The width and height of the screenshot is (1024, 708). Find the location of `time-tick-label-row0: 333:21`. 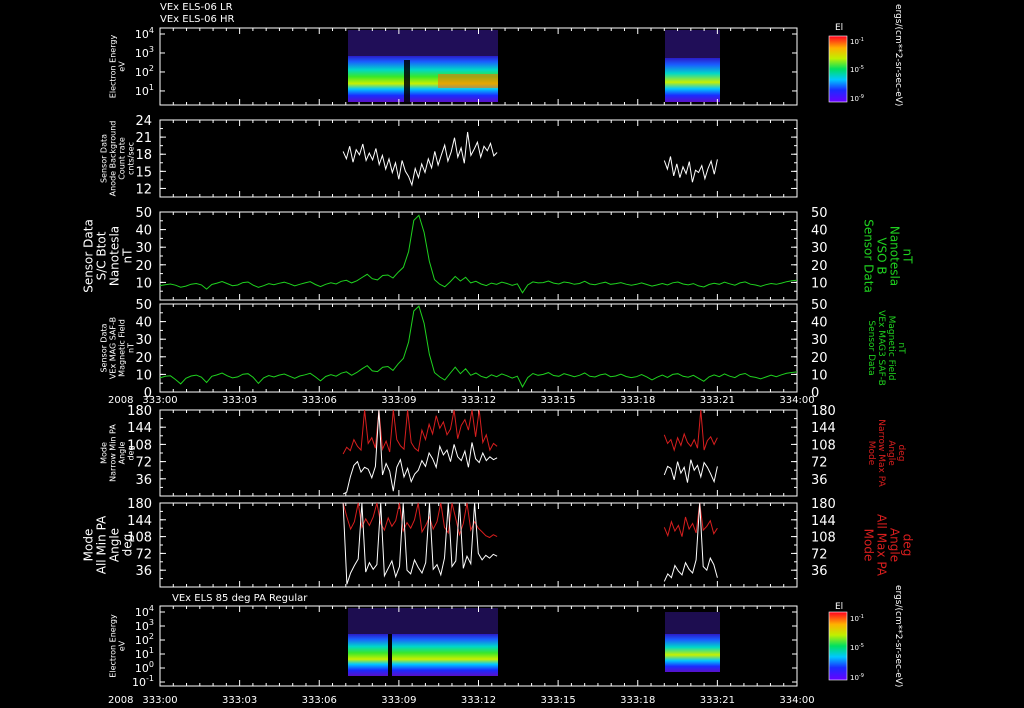

time-tick-label-row0: 333:21 is located at coordinates (717, 400).